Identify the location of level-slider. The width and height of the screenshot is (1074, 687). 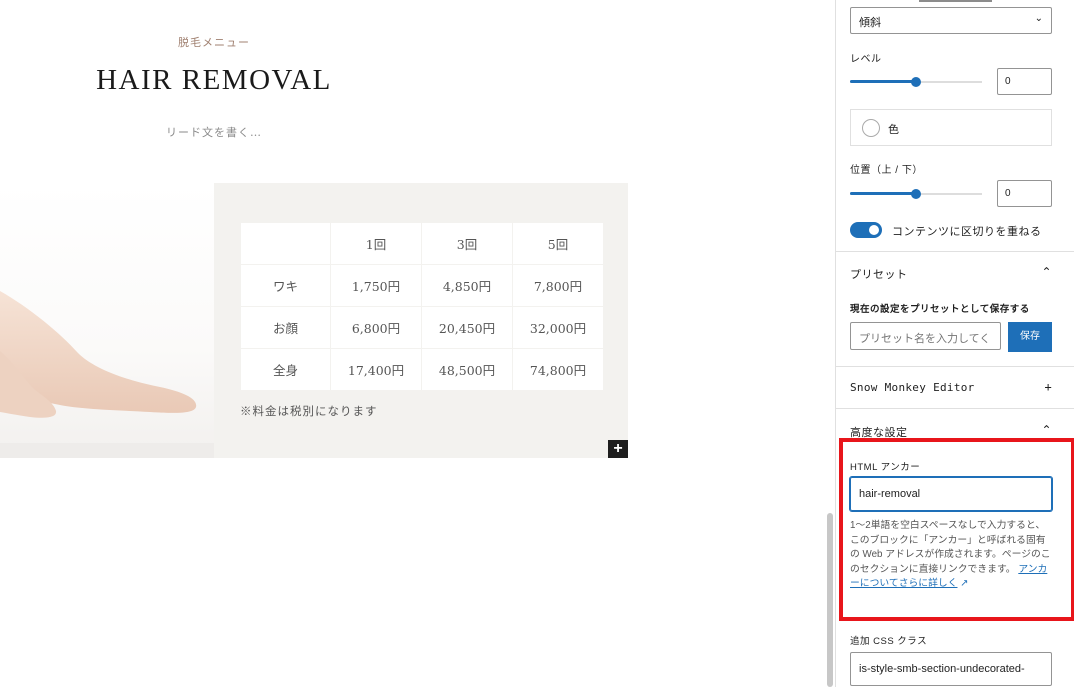
(916, 82).